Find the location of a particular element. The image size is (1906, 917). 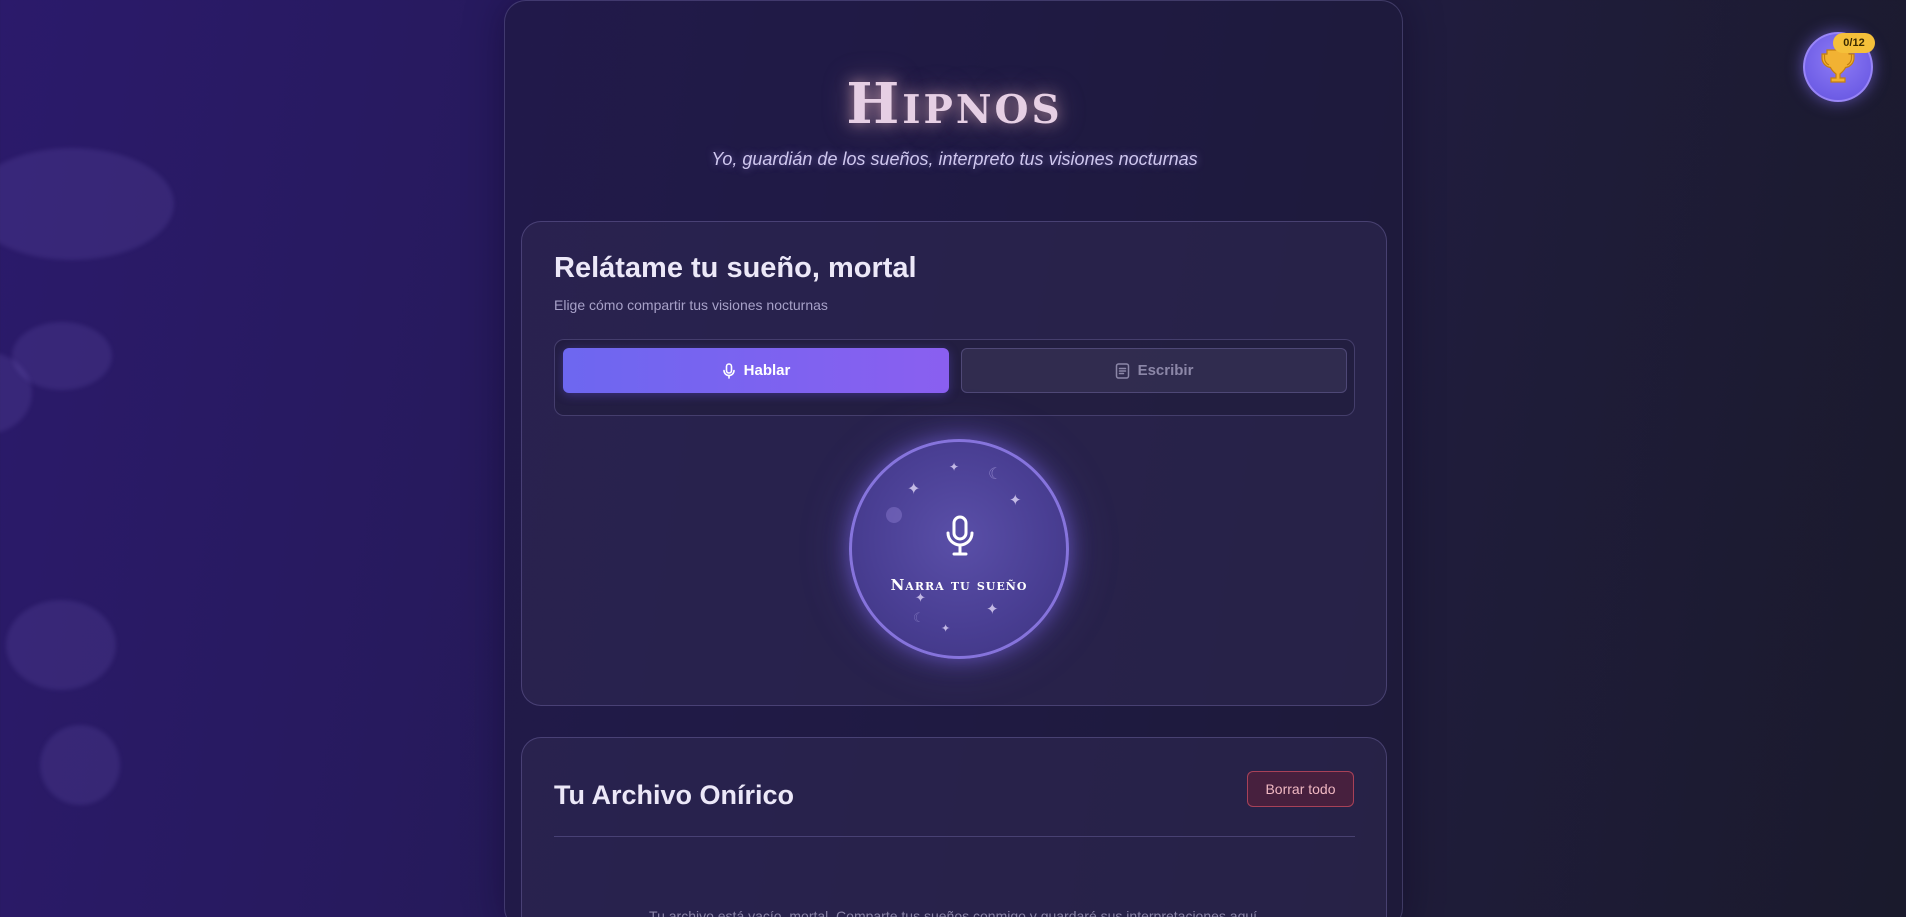

app-title: Hipnos is located at coordinates (954, 104).